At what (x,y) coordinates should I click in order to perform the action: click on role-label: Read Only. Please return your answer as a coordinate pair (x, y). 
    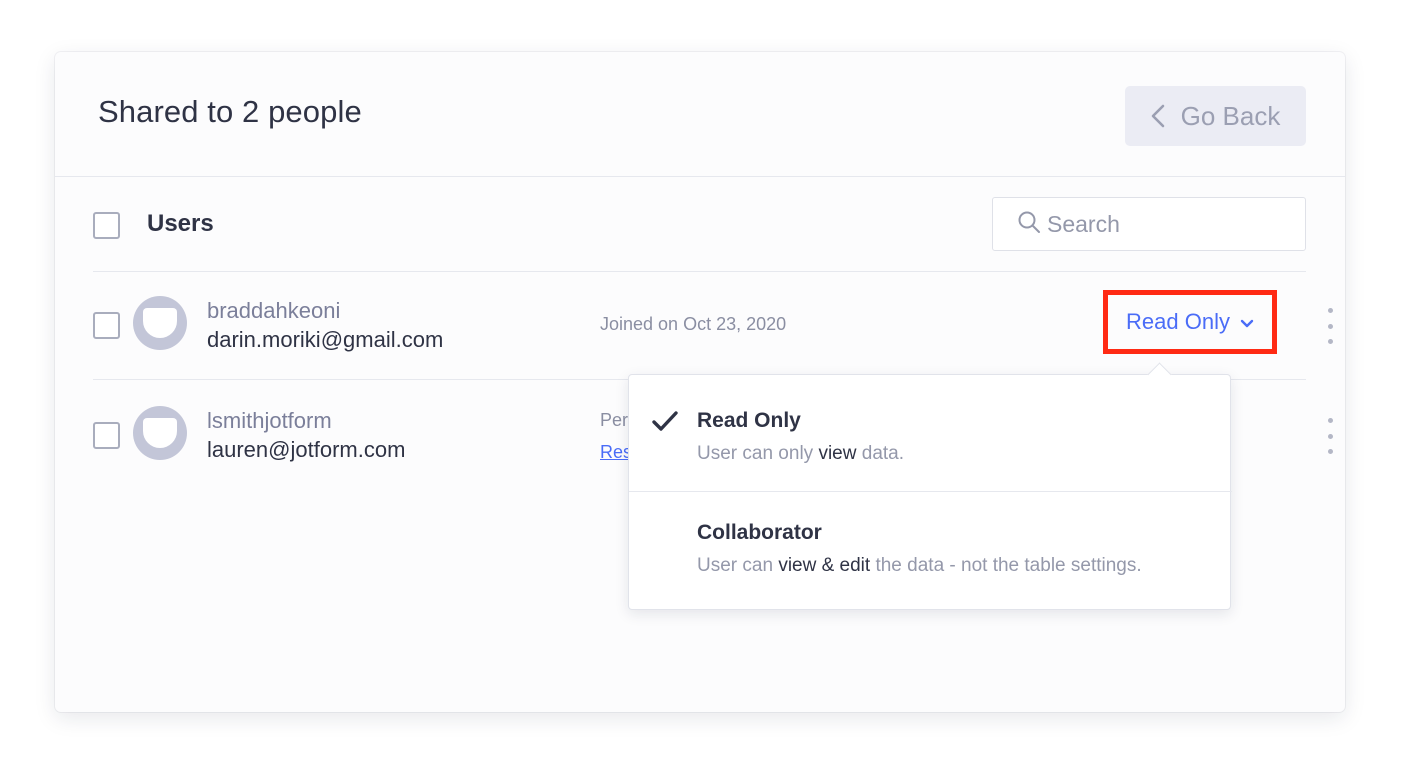
    Looking at the image, I should click on (1178, 321).